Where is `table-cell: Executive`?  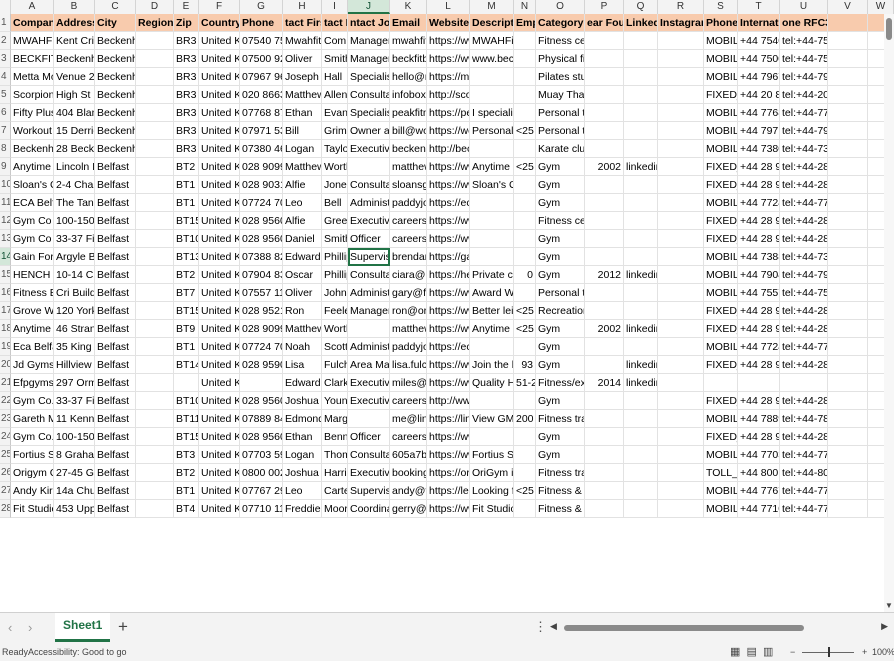 table-cell: Executive is located at coordinates (369, 221).